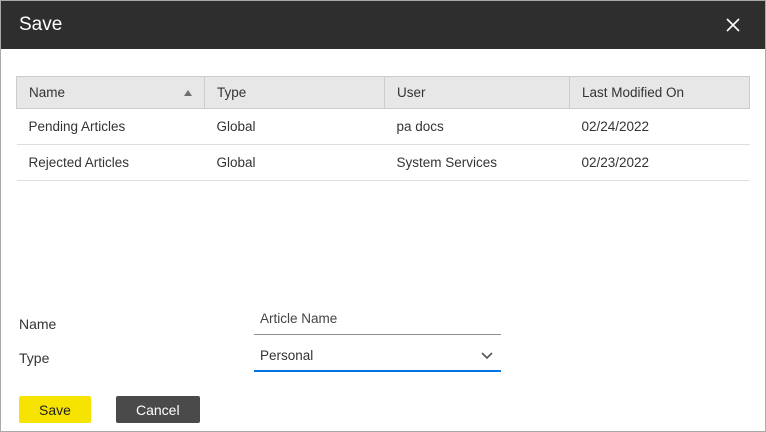 The image size is (766, 432). What do you see at coordinates (110, 92) in the screenshot?
I see `column-header-name: Name` at bounding box center [110, 92].